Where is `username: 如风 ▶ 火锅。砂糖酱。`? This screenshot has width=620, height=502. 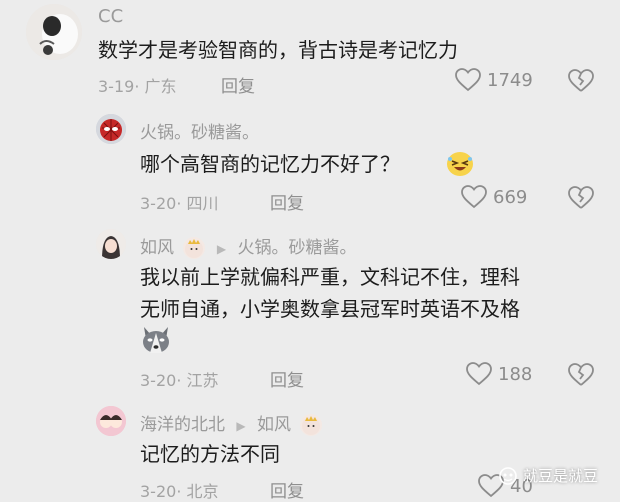 username: 如风 ▶ 火锅。砂糖酱。 is located at coordinates (248, 246).